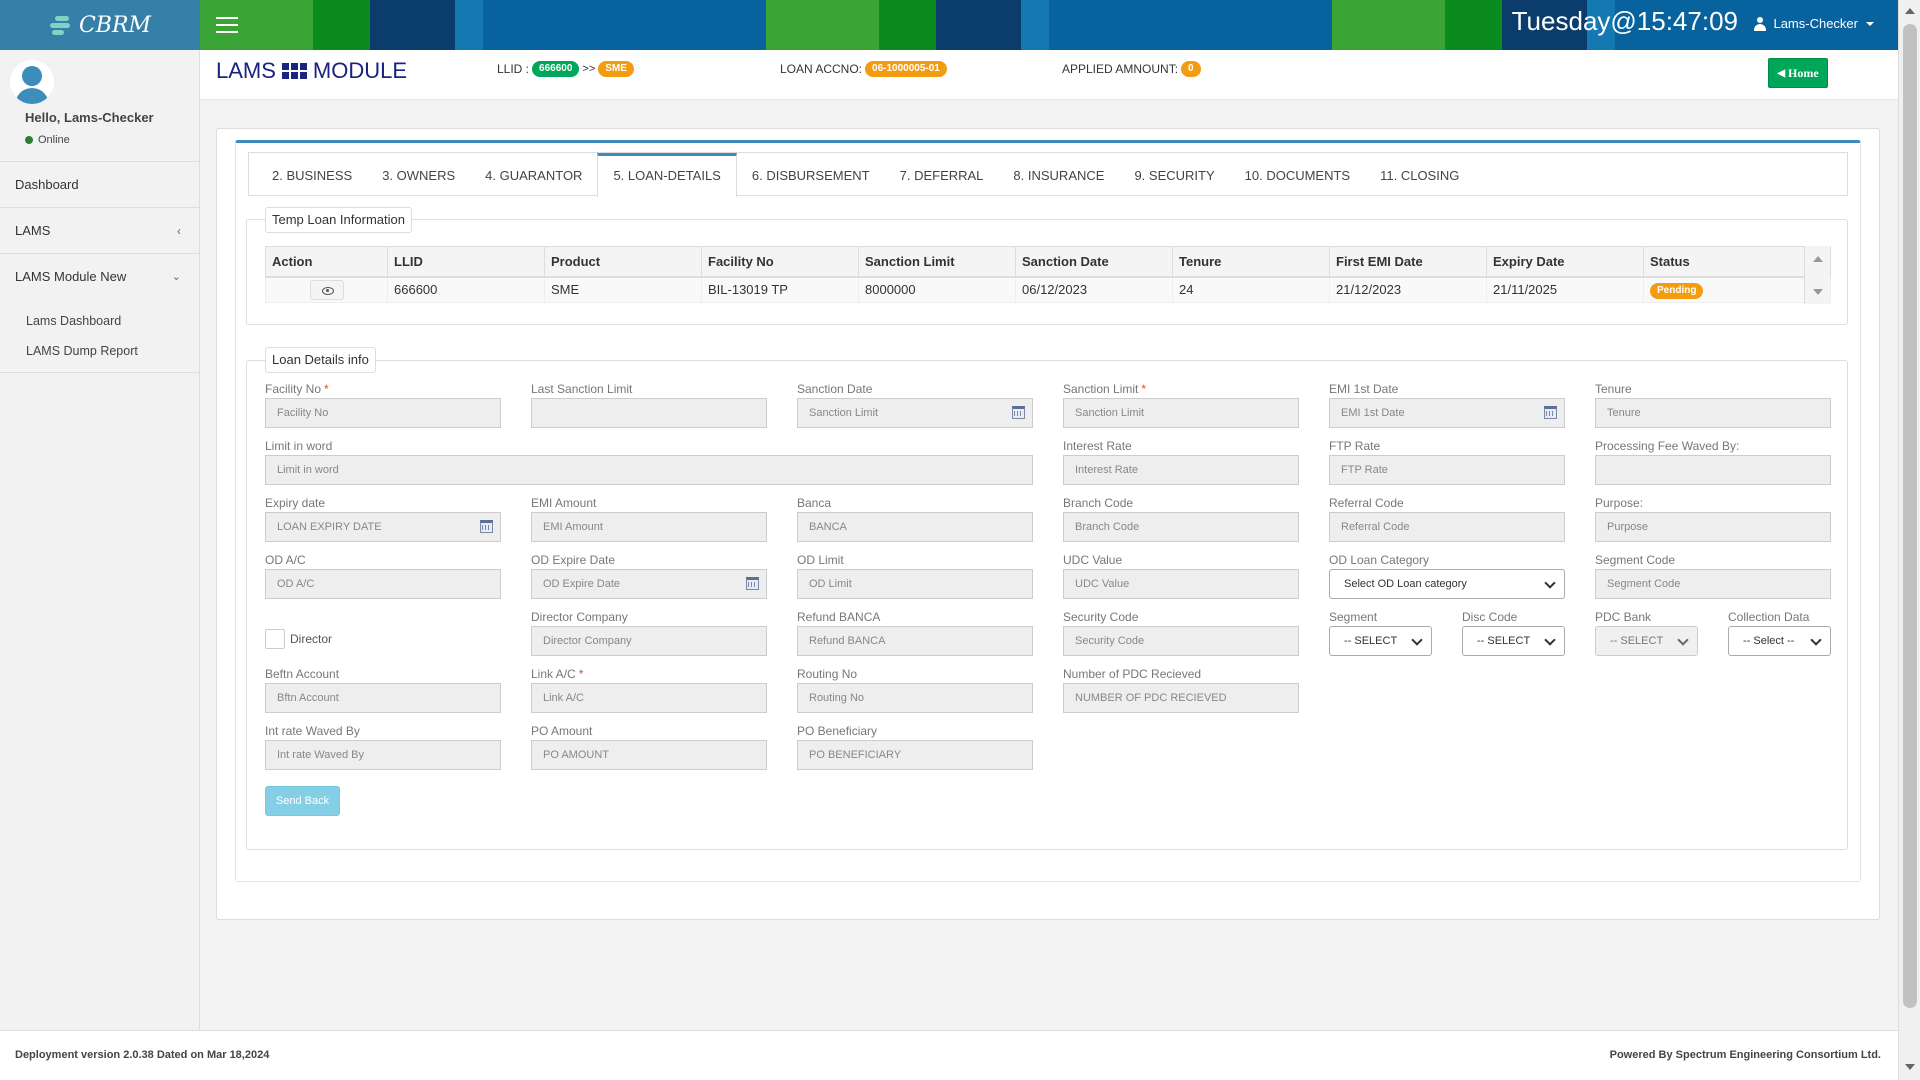 This screenshot has width=1920, height=1080. I want to click on sidebar-subitem-lams-dashboard: Lams Dashboard, so click(99, 321).